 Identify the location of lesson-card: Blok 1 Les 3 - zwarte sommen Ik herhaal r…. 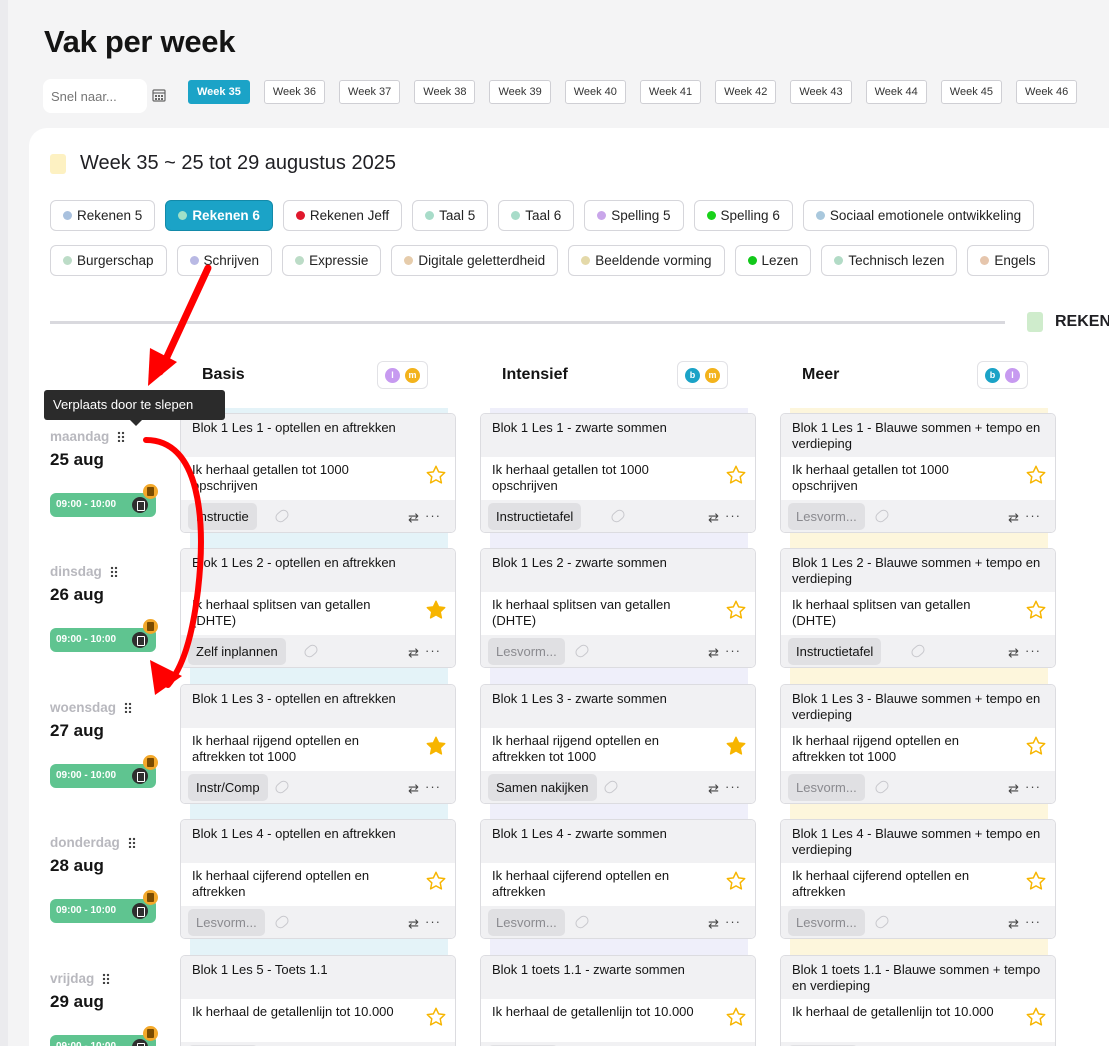
(618, 744).